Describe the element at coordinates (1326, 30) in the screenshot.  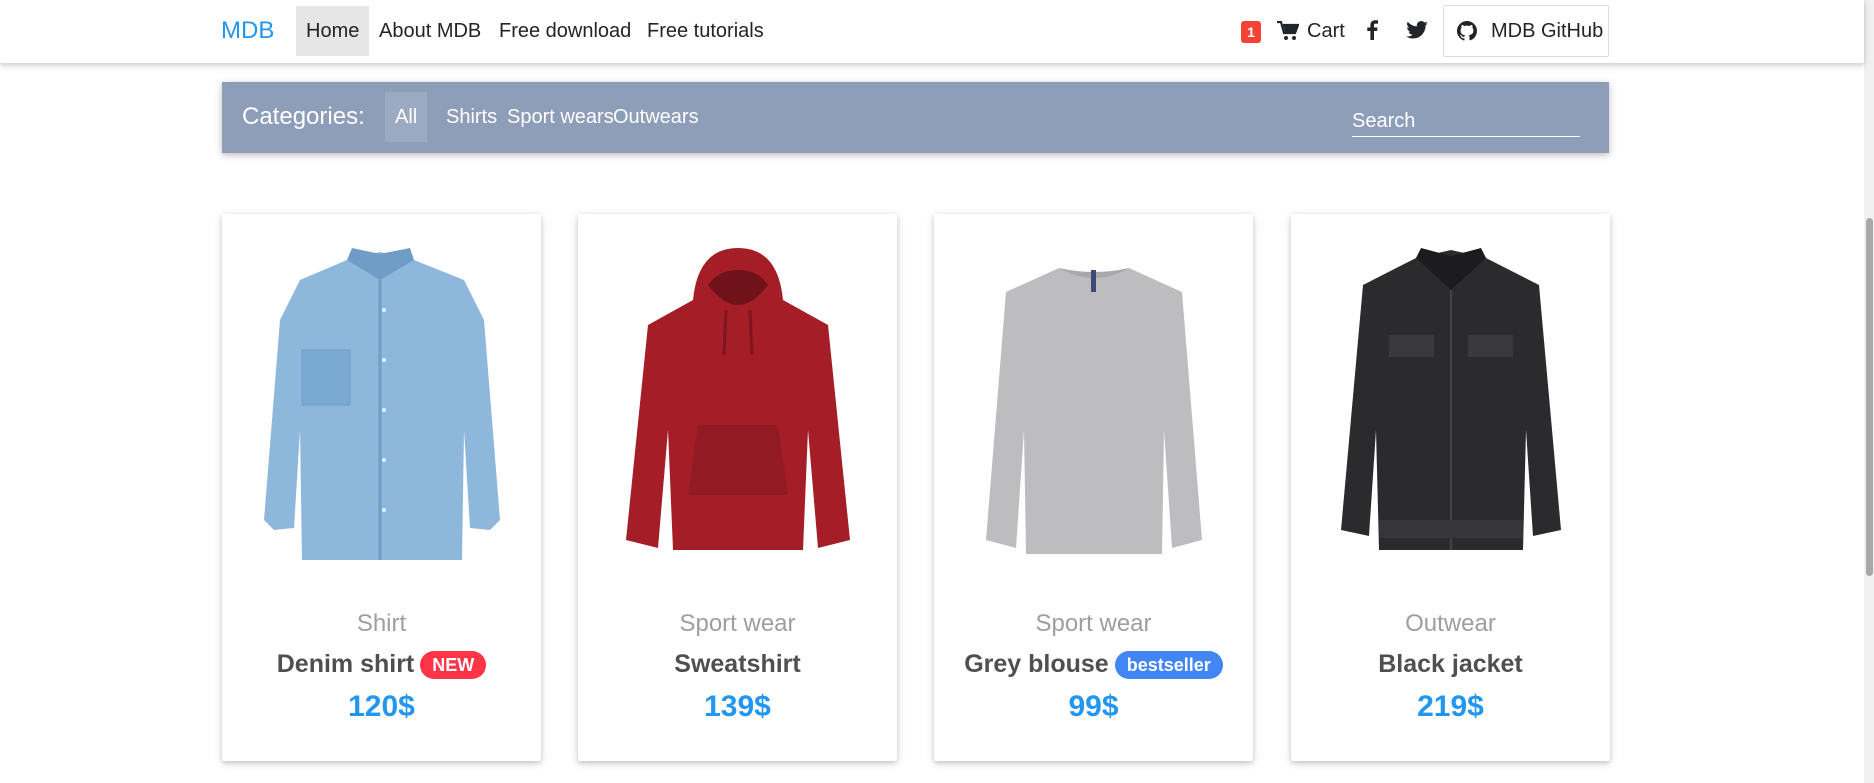
I see `cart-label: Cart` at that location.